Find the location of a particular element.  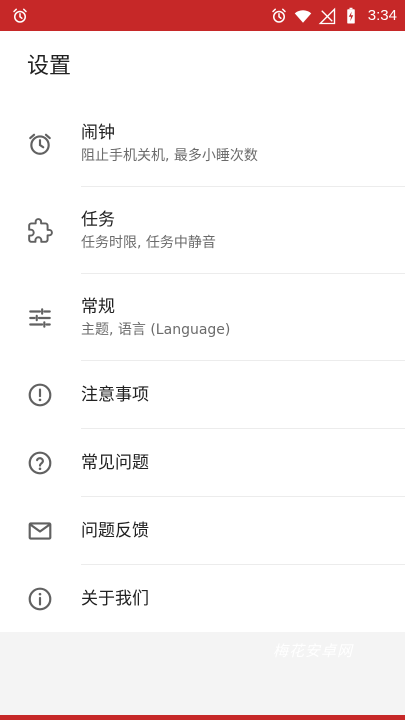

menu-item-sublabel: 阻止手机关机, 最多小睡次数 is located at coordinates (169, 156).